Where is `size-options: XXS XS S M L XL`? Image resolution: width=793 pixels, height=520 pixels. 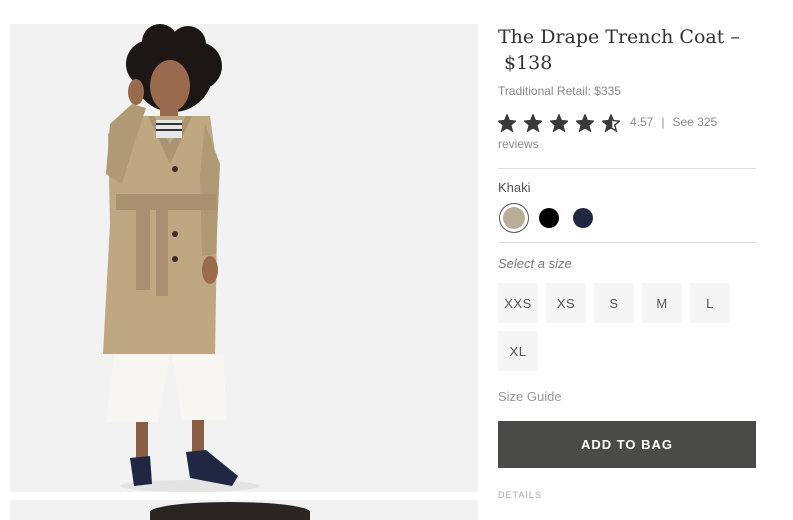 size-options: XXS XS S M L XL is located at coordinates (618, 327).